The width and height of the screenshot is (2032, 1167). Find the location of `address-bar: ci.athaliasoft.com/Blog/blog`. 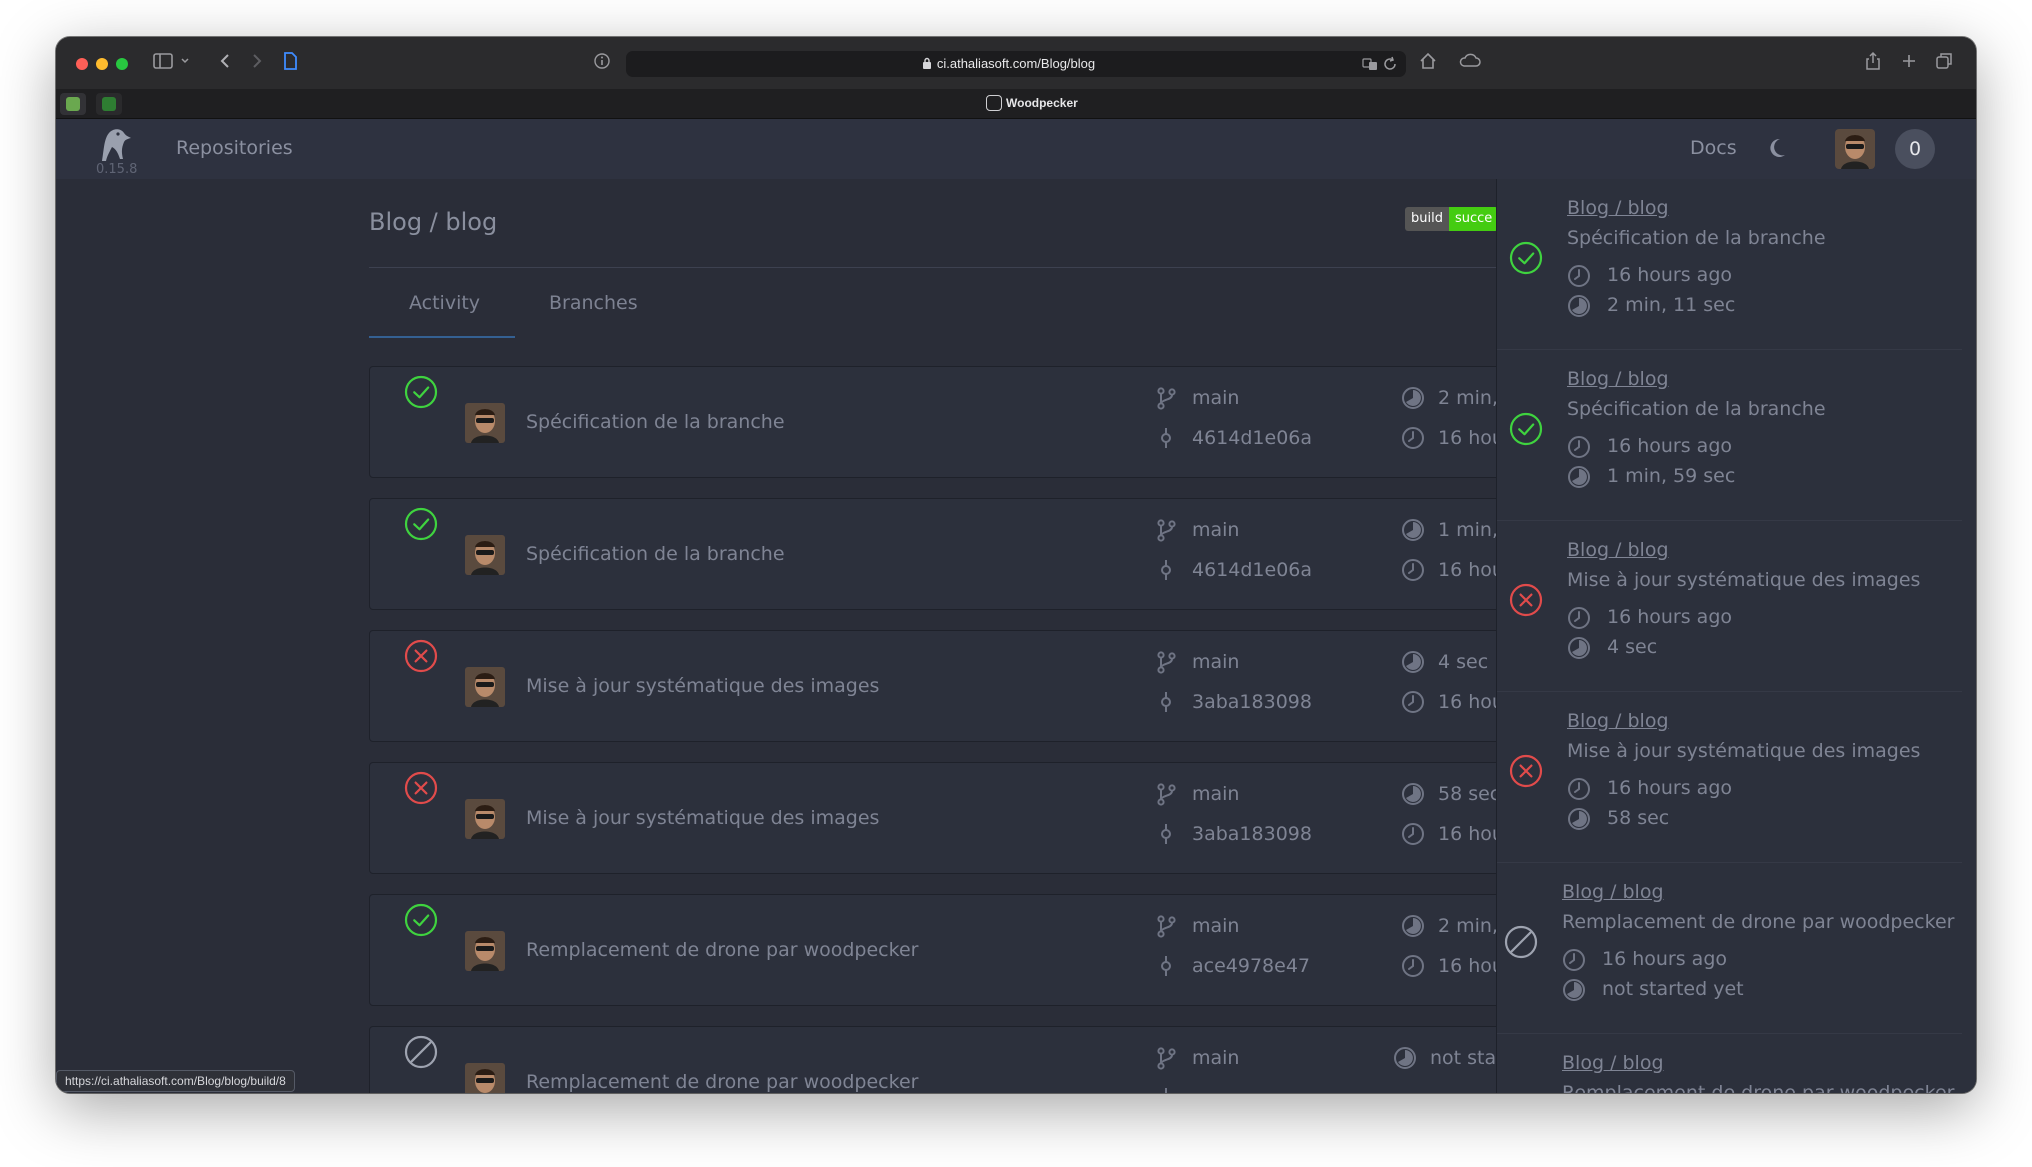

address-bar: ci.athaliasoft.com/Blog/blog is located at coordinates (1016, 64).